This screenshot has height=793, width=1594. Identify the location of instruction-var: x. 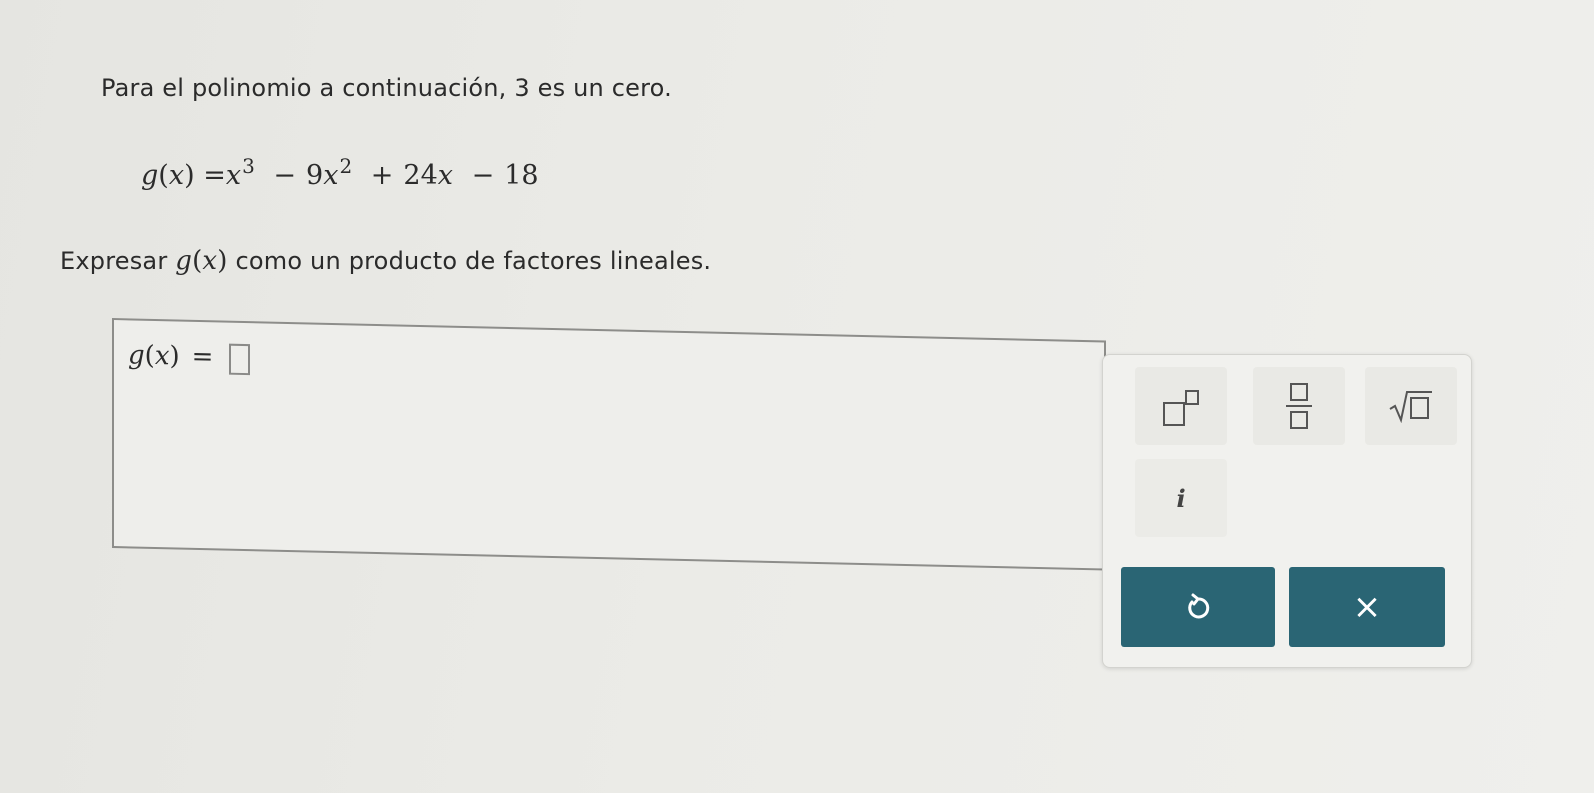
(210, 261).